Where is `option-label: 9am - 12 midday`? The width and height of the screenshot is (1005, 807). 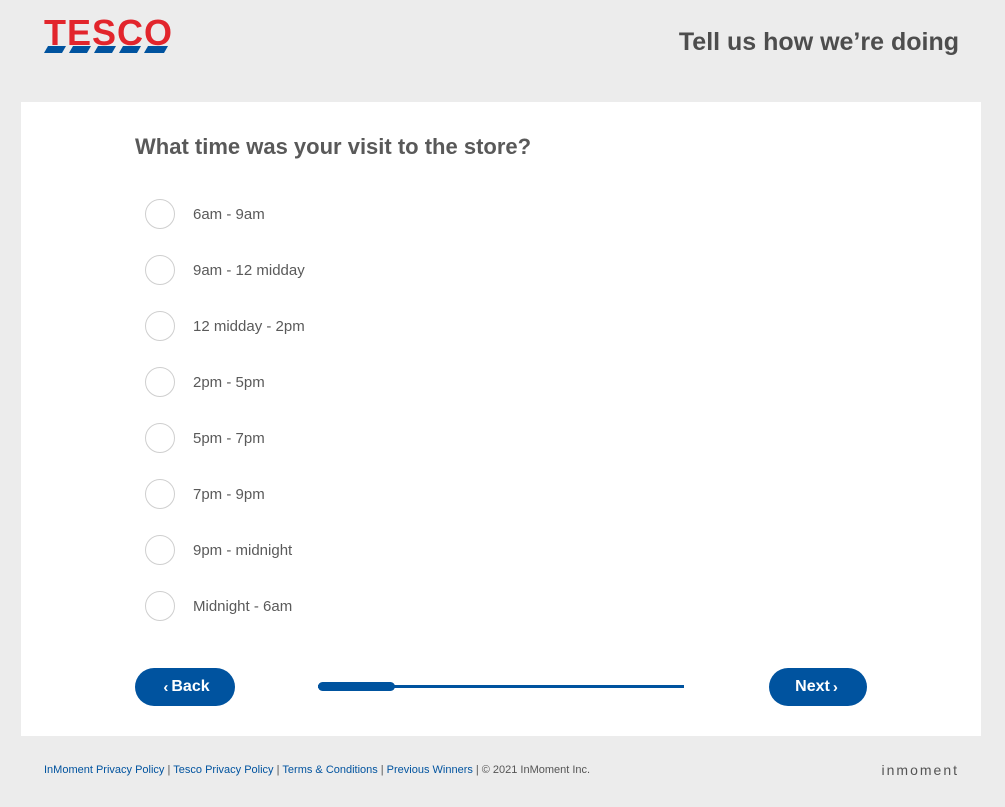 option-label: 9am - 12 midday is located at coordinates (249, 270).